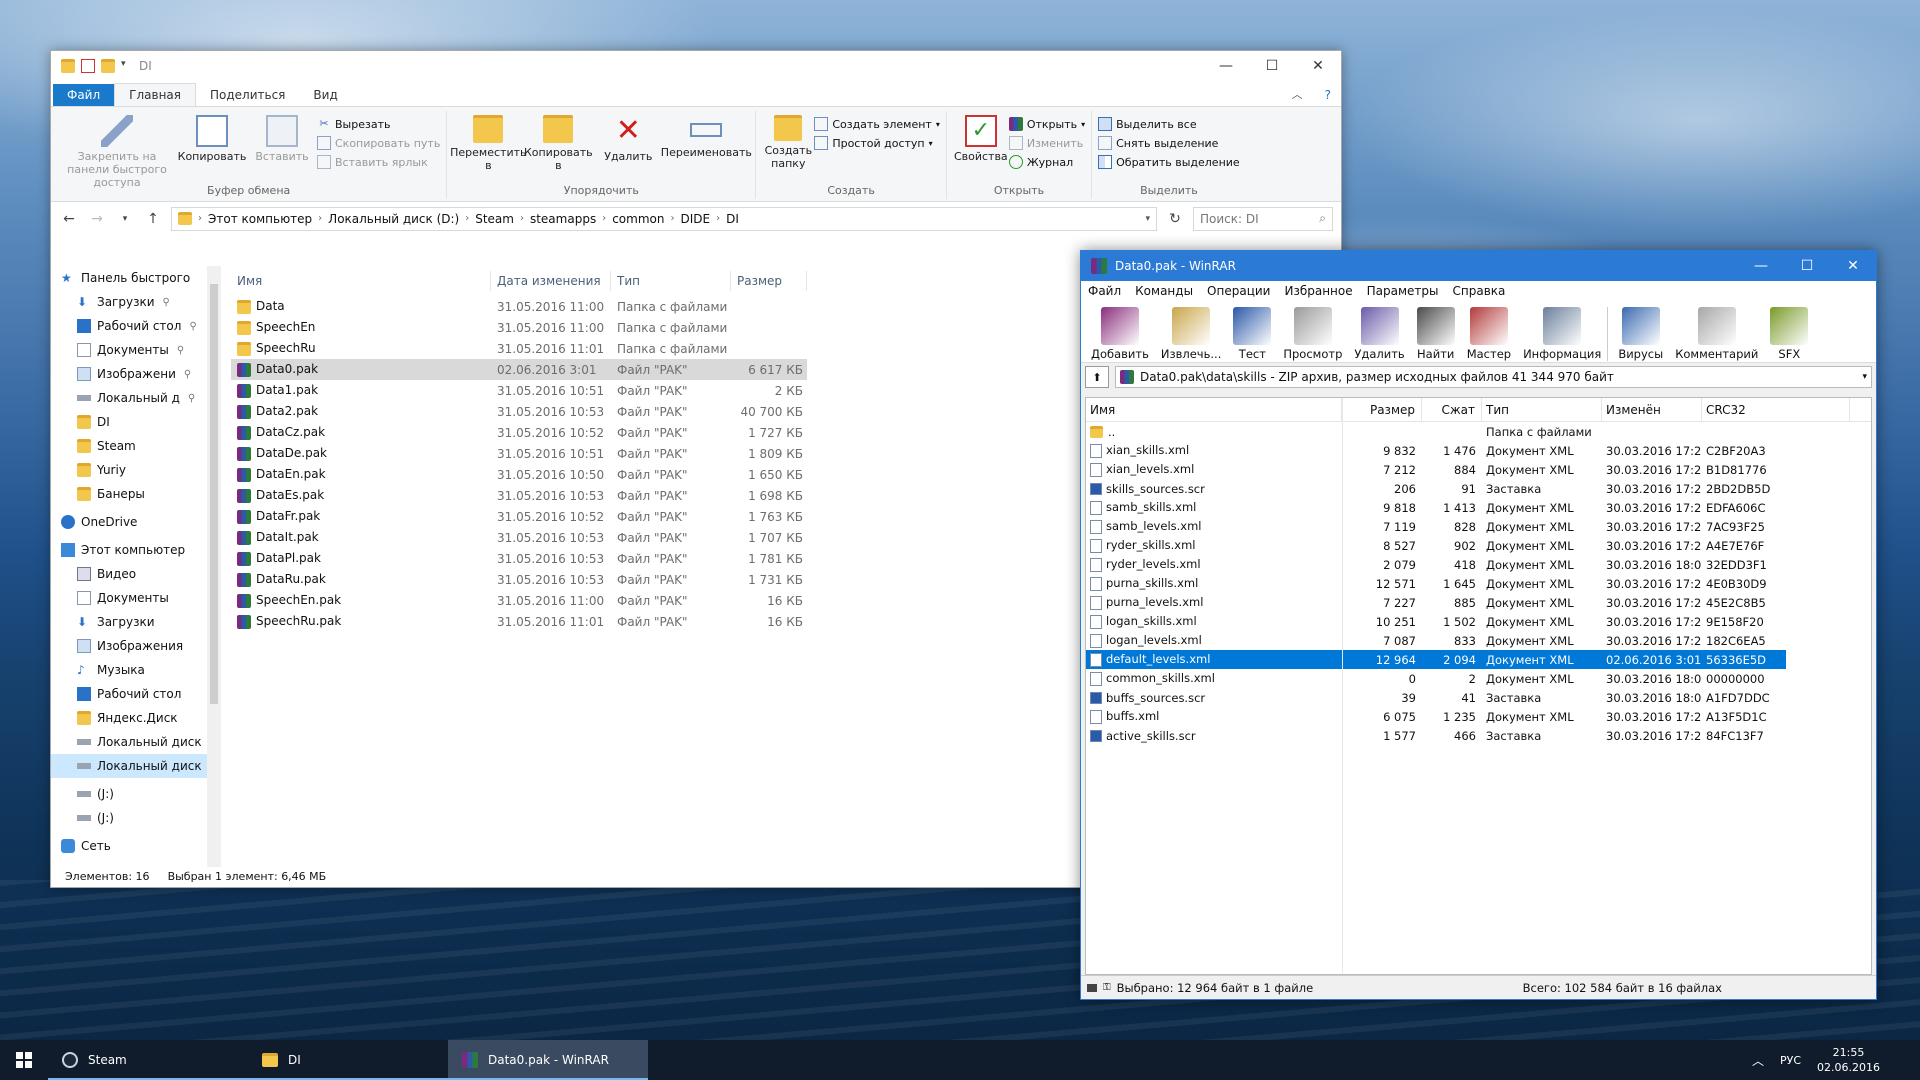 The height and width of the screenshot is (1080, 1920). I want to click on menu-item: Справка, so click(1479, 291).